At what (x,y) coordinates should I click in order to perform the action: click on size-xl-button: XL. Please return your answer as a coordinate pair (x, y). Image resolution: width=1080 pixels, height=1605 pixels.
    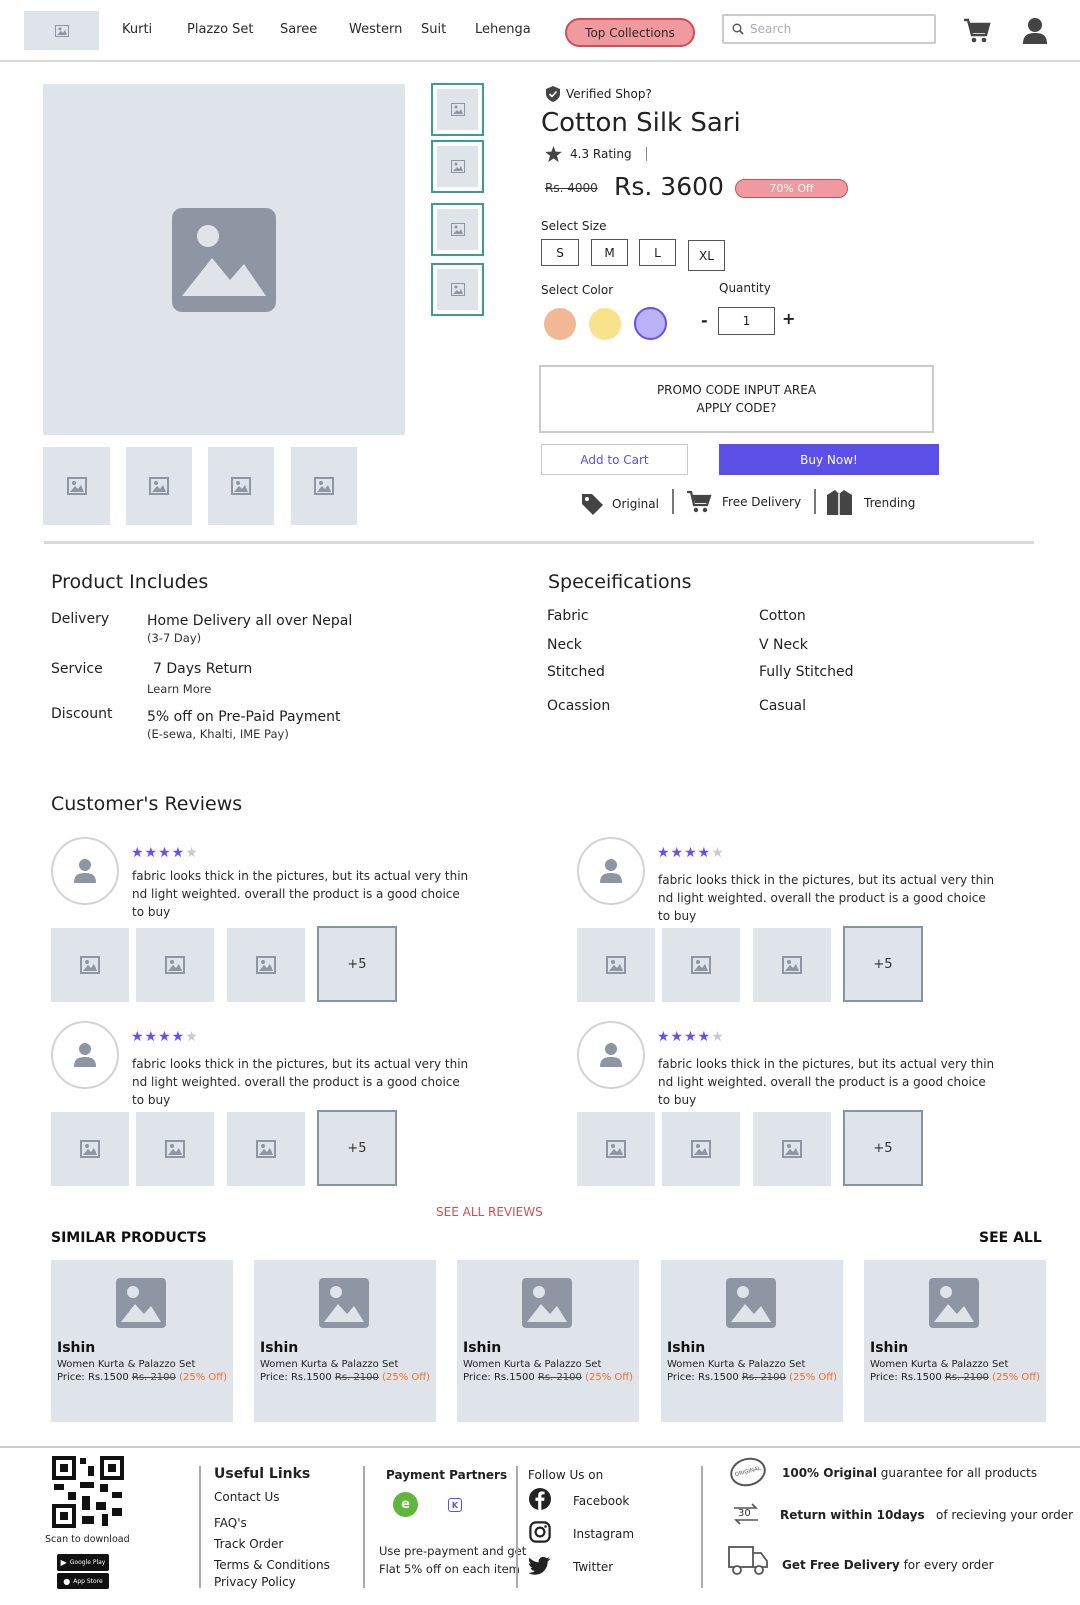
    Looking at the image, I should click on (706, 255).